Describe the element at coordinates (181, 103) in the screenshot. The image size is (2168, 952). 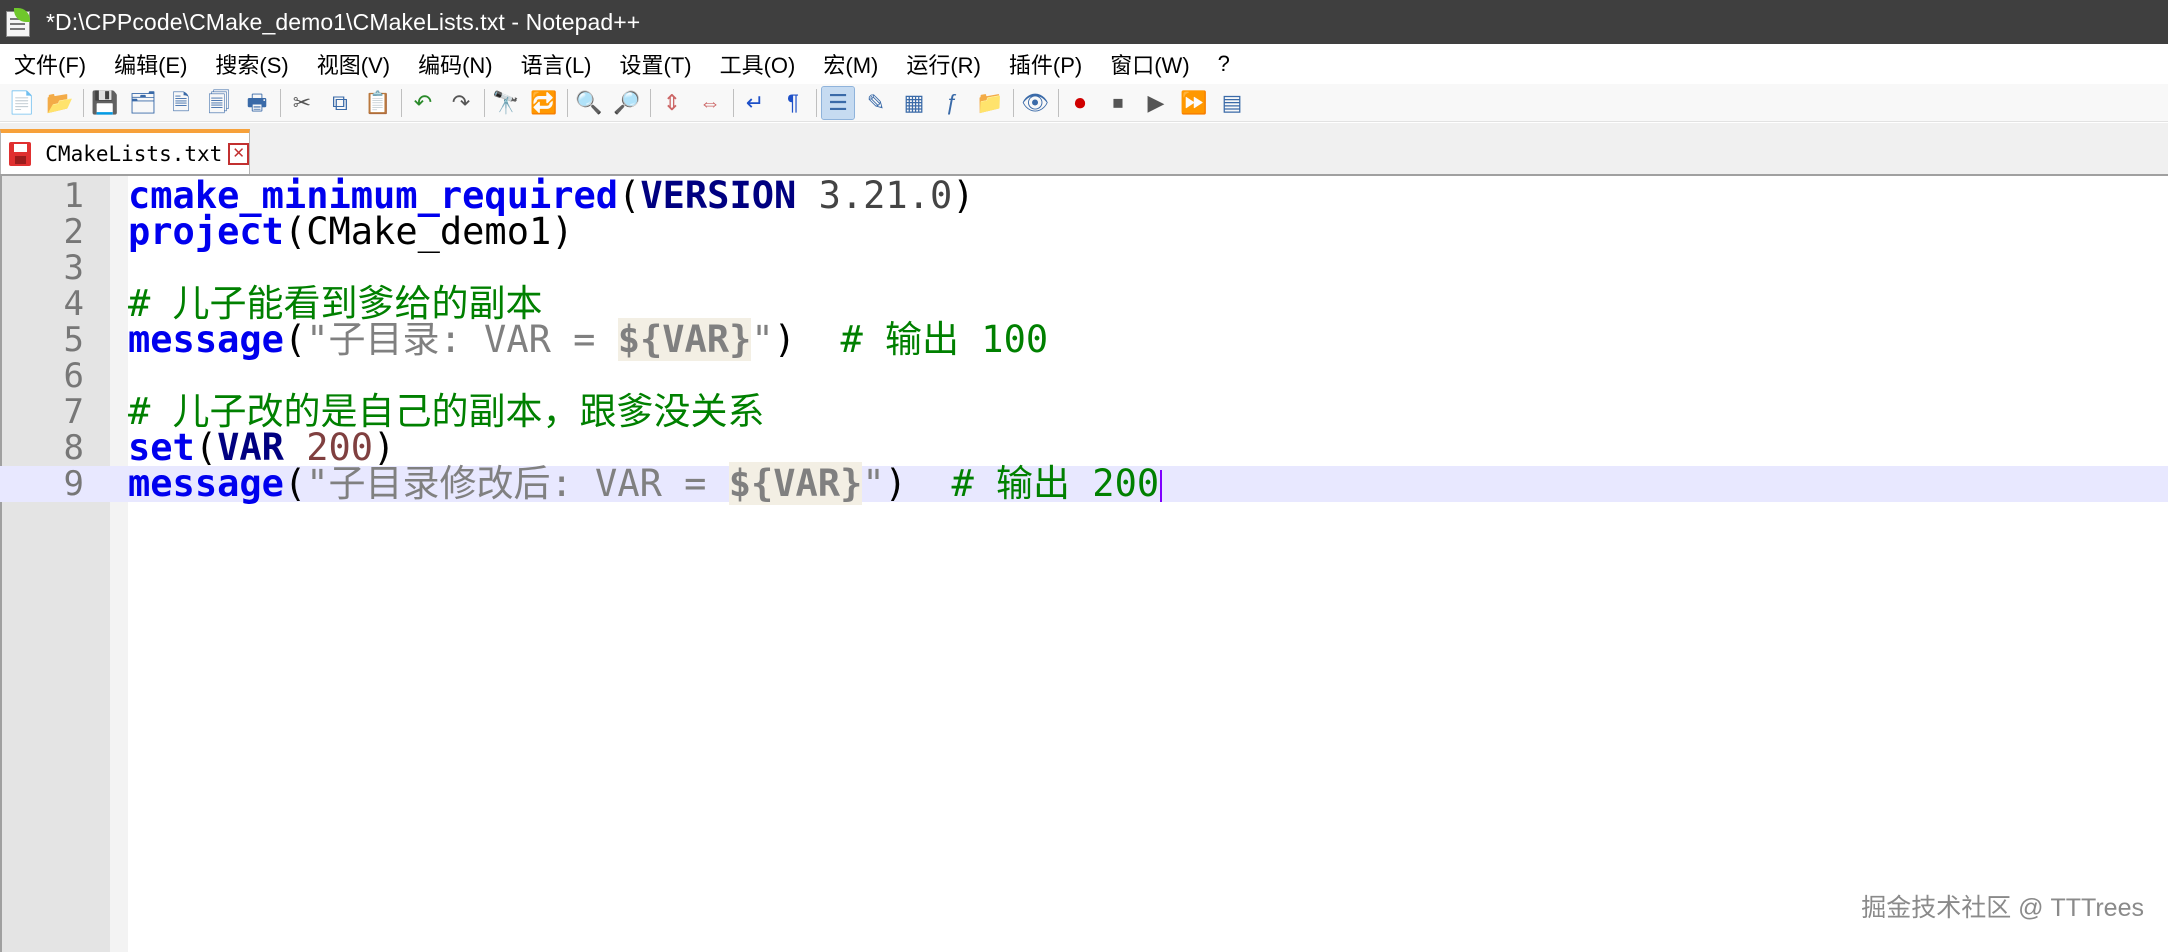
I see `close-icon: 🗎` at that location.